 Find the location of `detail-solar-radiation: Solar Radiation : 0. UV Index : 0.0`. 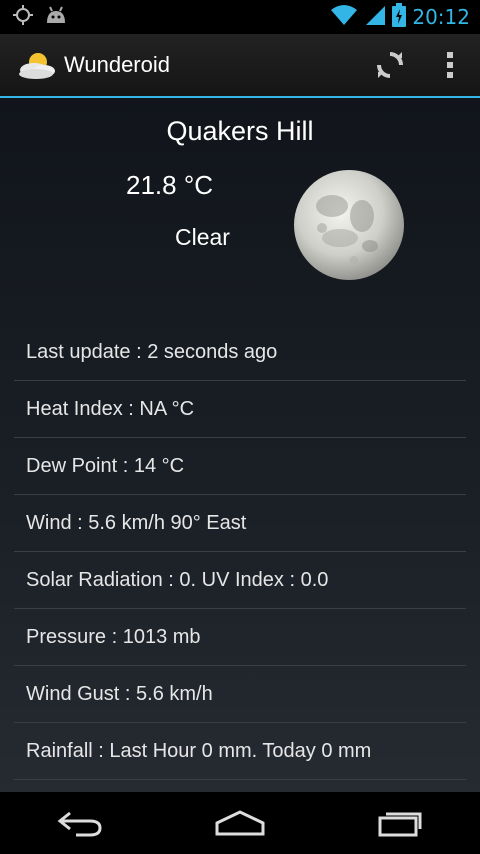

detail-solar-radiation: Solar Radiation : 0. UV Index : 0.0 is located at coordinates (240, 580).